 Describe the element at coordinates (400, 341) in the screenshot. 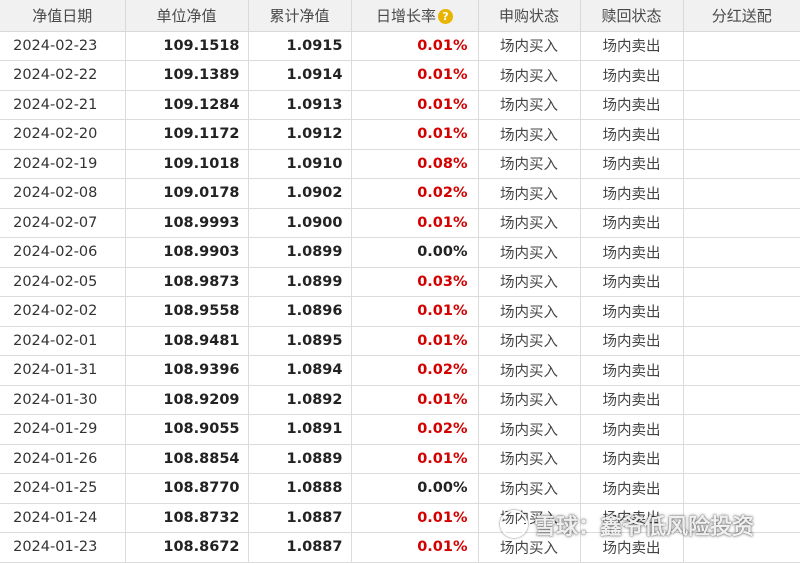

I see `table-row: 2024-02-01 108.9481 1.0895 0.01% 场内买入 场内卖出` at that location.